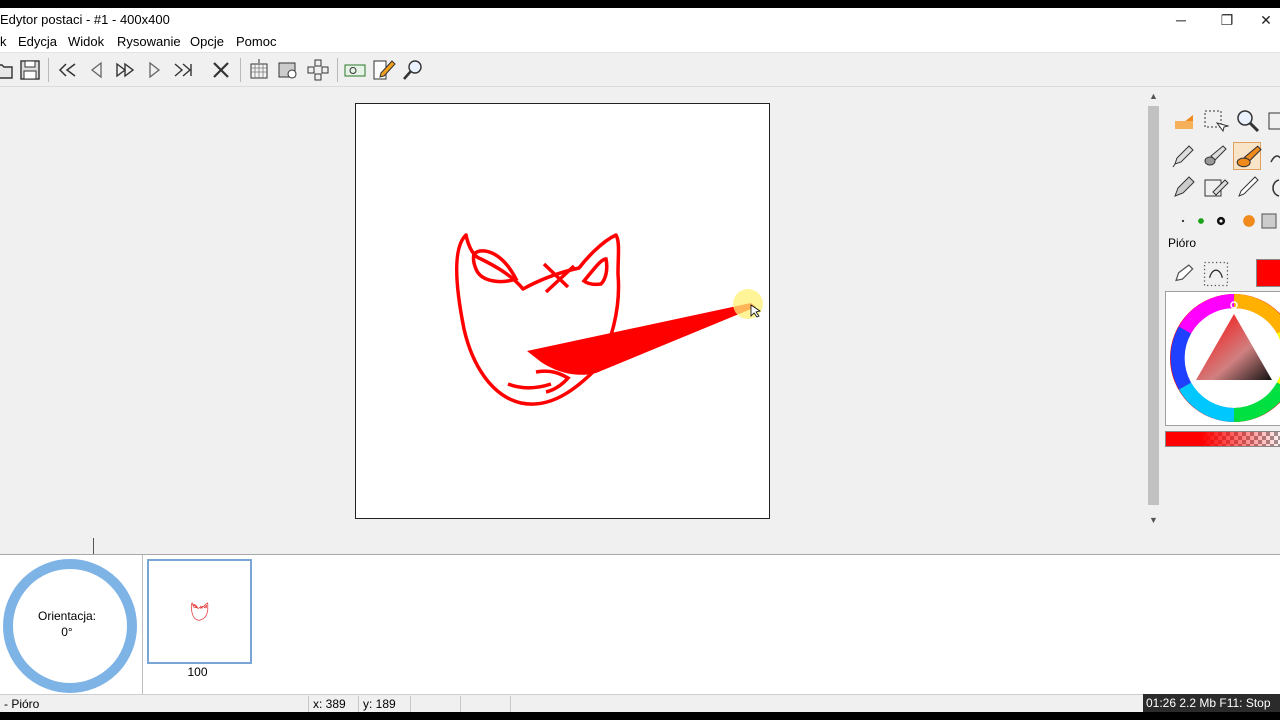 The width and height of the screenshot is (1280, 720). I want to click on crosshair-icon, so click(318, 70).